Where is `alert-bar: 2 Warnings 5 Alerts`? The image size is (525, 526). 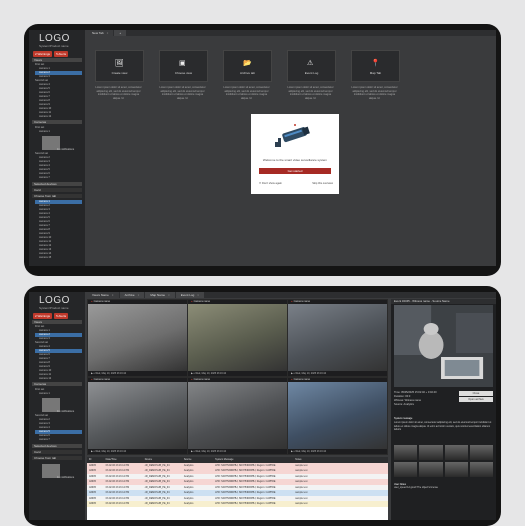
alert-bar: 2 Warnings 5 Alerts is located at coordinates (51, 316).